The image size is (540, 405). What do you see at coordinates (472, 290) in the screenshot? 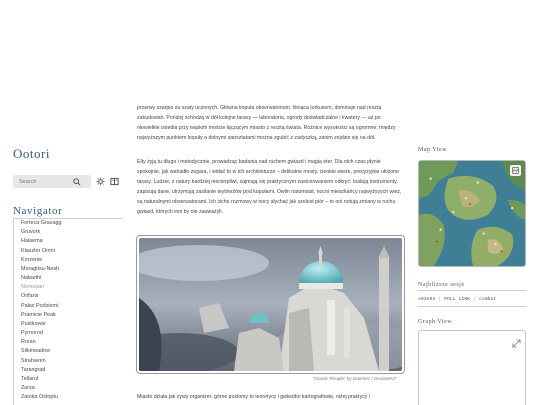
I see `links-divider` at bounding box center [472, 290].